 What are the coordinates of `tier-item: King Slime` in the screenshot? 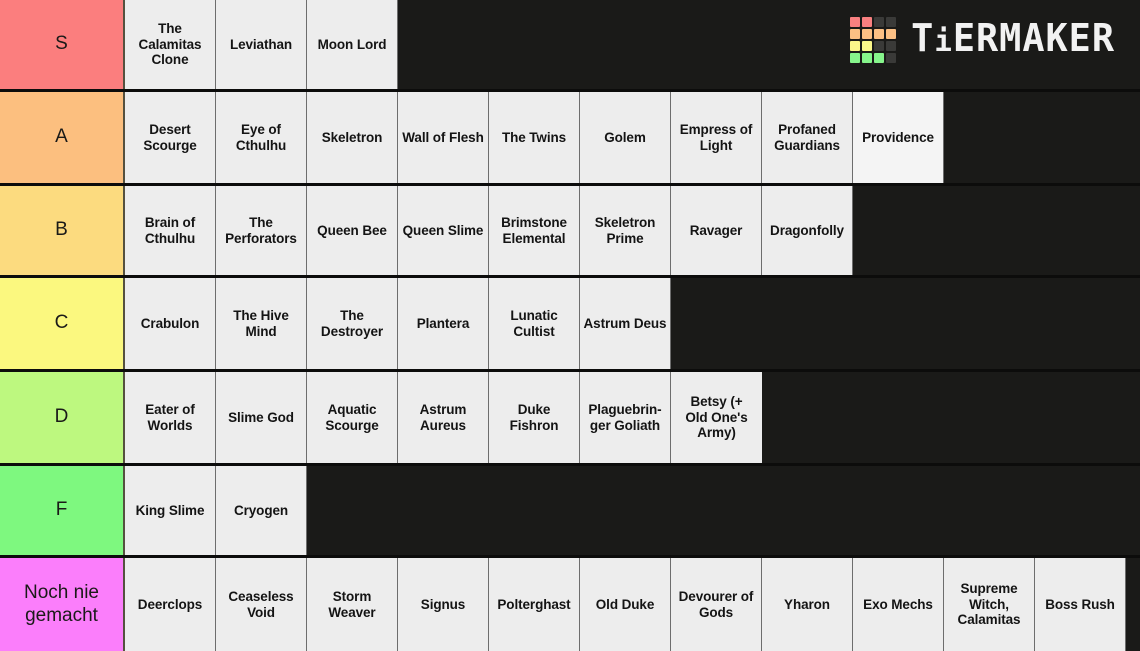 It's located at (170, 510).